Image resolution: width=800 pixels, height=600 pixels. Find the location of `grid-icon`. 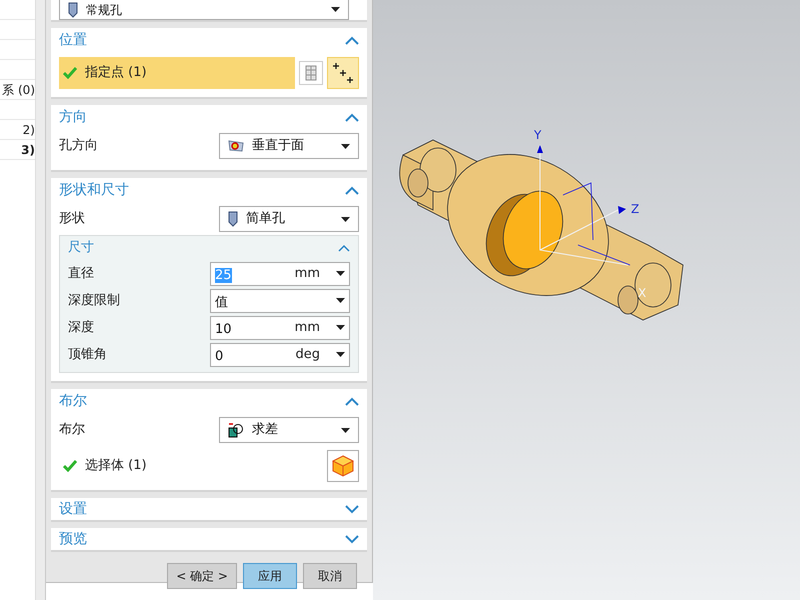

grid-icon is located at coordinates (311, 73).